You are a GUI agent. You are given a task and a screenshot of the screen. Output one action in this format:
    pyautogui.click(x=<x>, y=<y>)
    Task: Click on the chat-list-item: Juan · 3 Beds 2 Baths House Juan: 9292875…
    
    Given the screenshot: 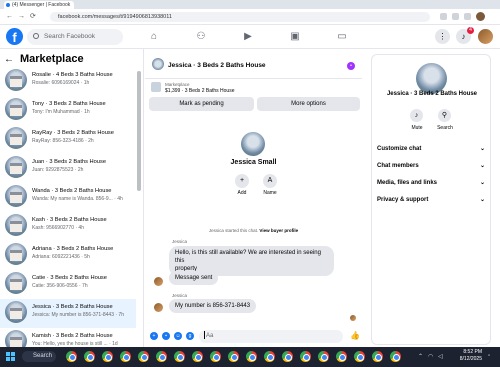 What is the action you would take?
    pyautogui.click(x=68, y=168)
    